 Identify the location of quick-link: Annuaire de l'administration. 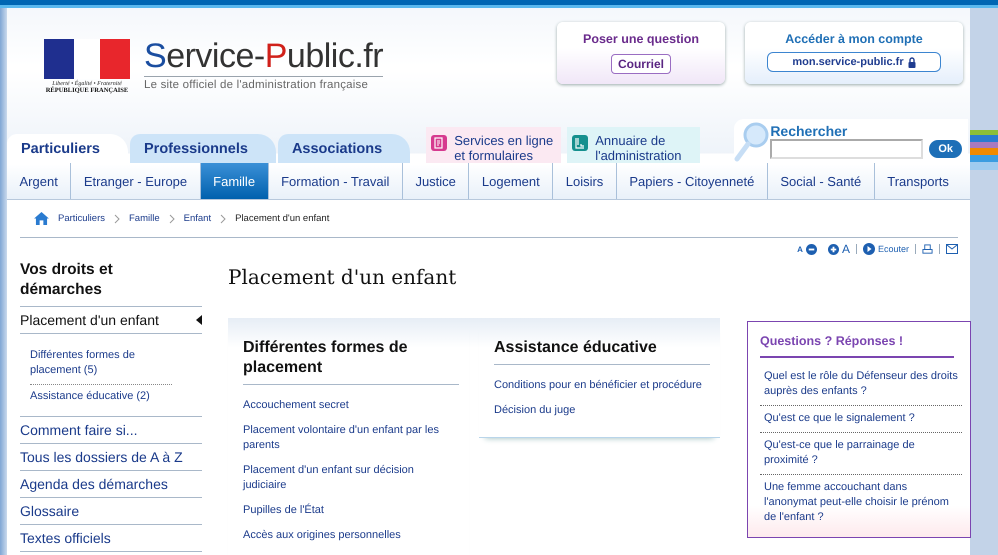
(633, 145).